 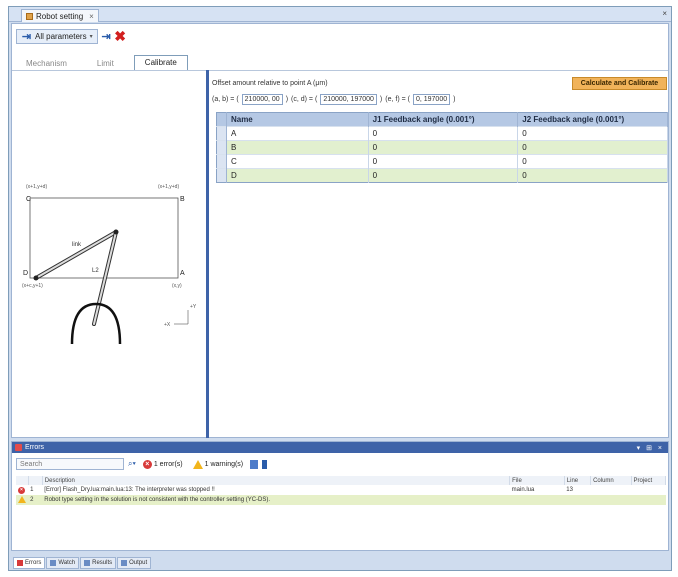 What do you see at coordinates (32, 490) in the screenshot?
I see `error-row-index: 1` at bounding box center [32, 490].